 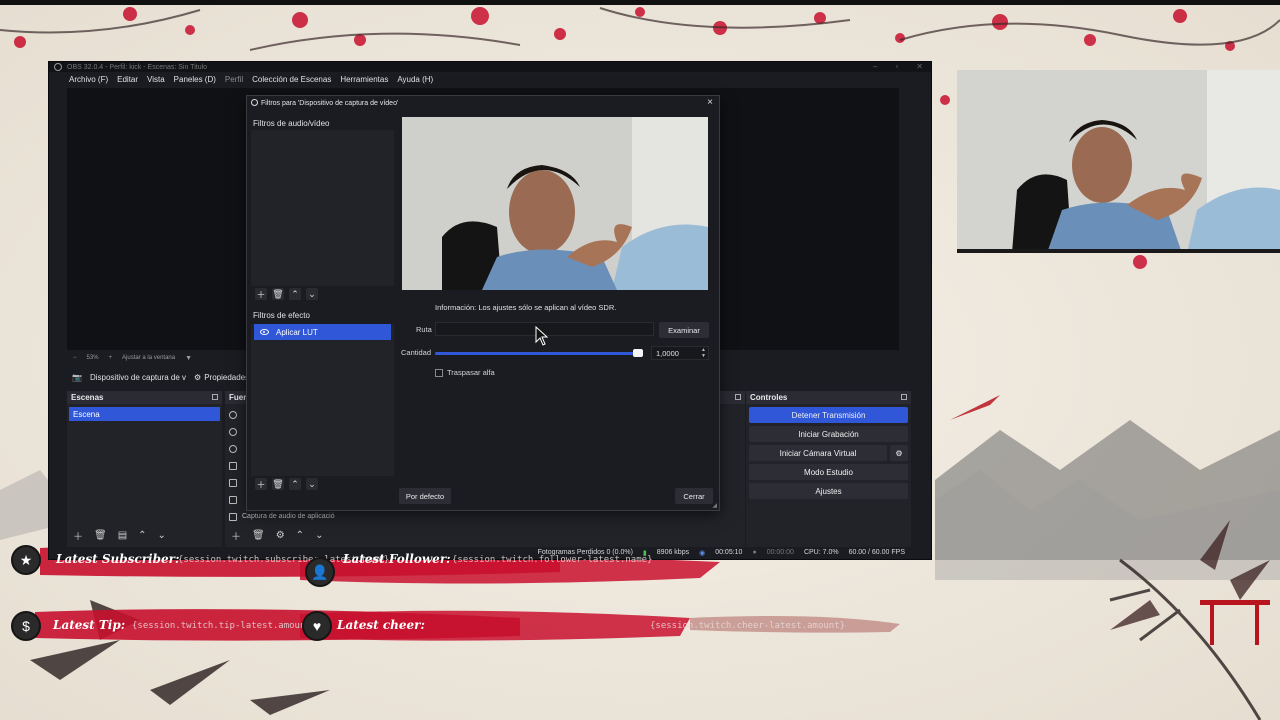 What do you see at coordinates (26, 626) in the screenshot?
I see `dollar-icon: $` at bounding box center [26, 626].